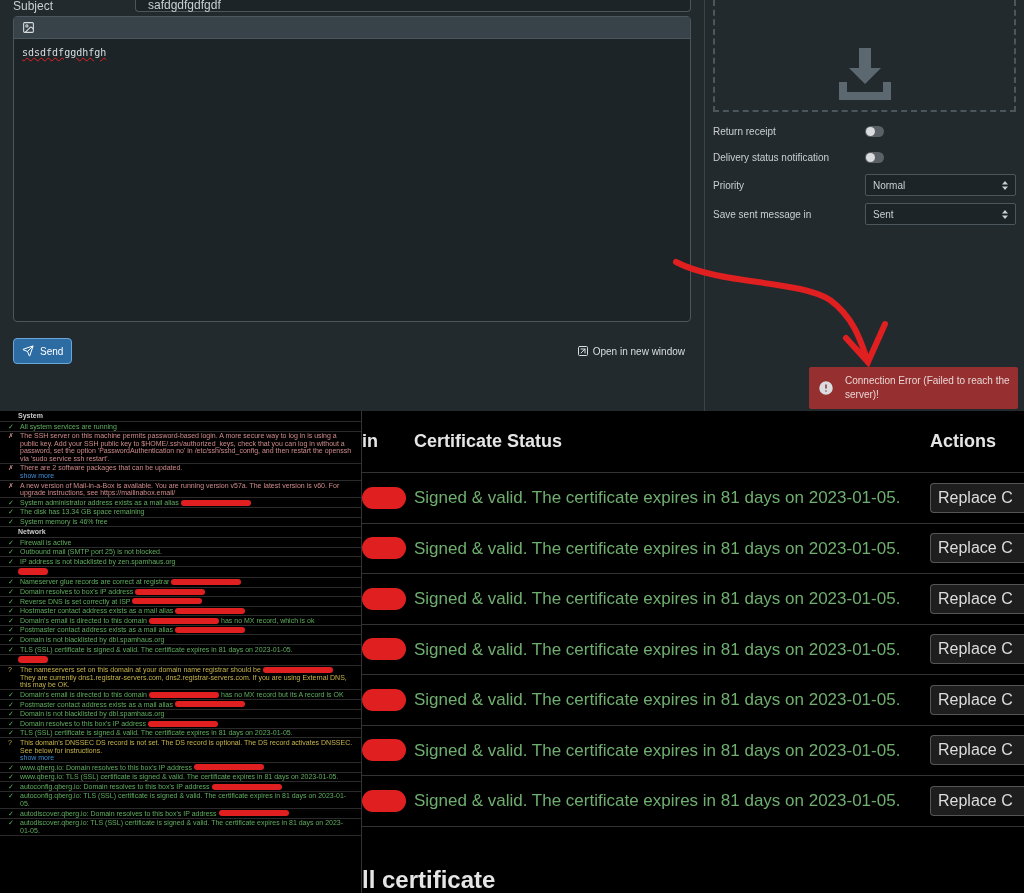 The image size is (1024, 893). I want to click on open-new-window-link: Open in new window, so click(630, 351).